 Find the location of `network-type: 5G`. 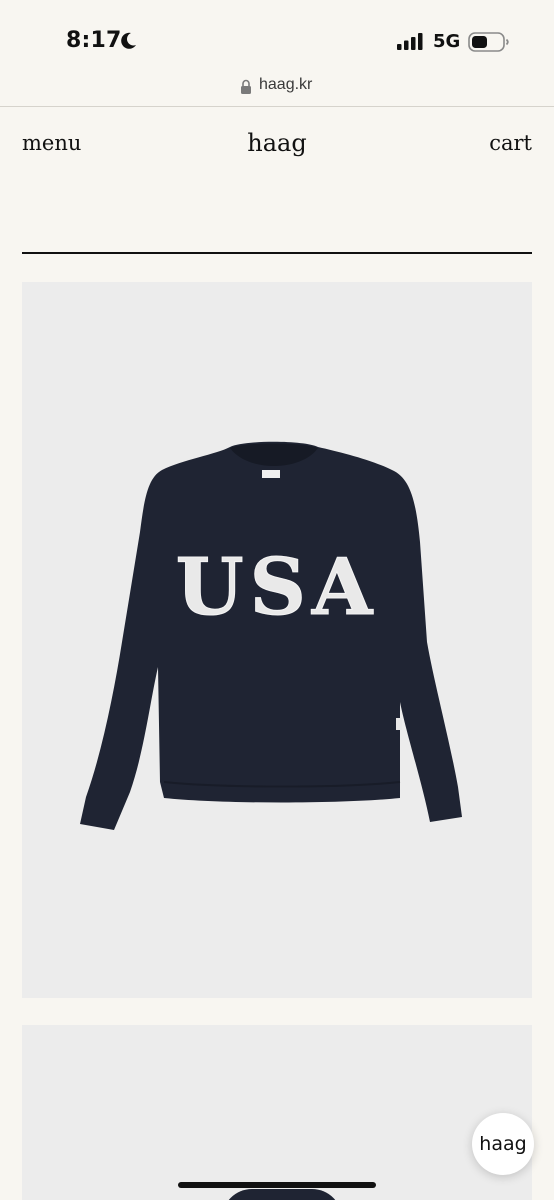

network-type: 5G is located at coordinates (447, 41).